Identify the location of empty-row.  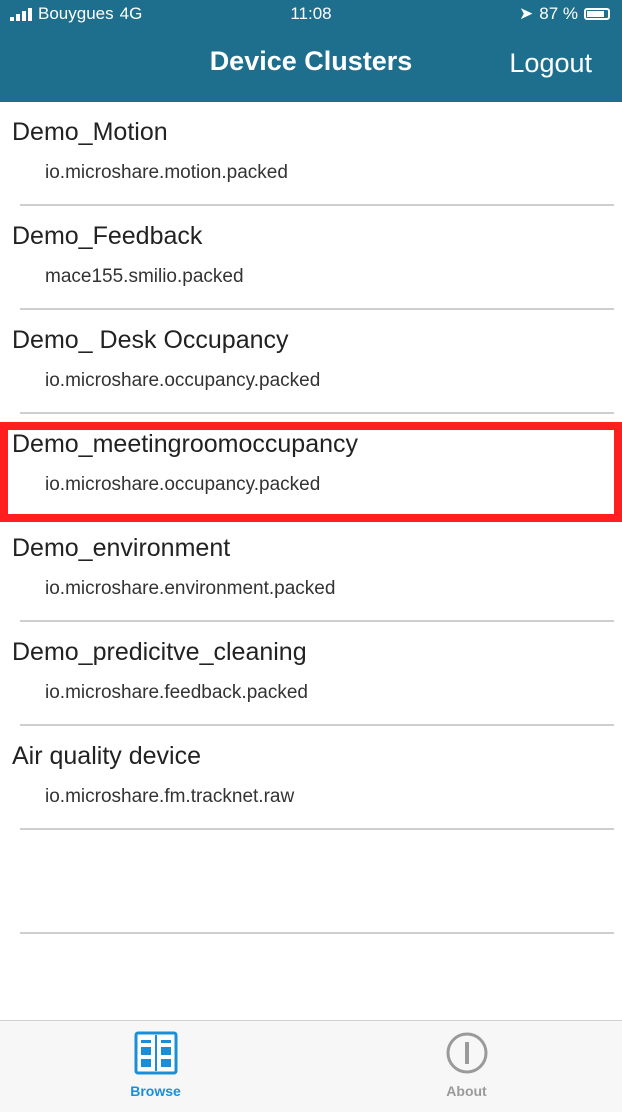
(311, 882).